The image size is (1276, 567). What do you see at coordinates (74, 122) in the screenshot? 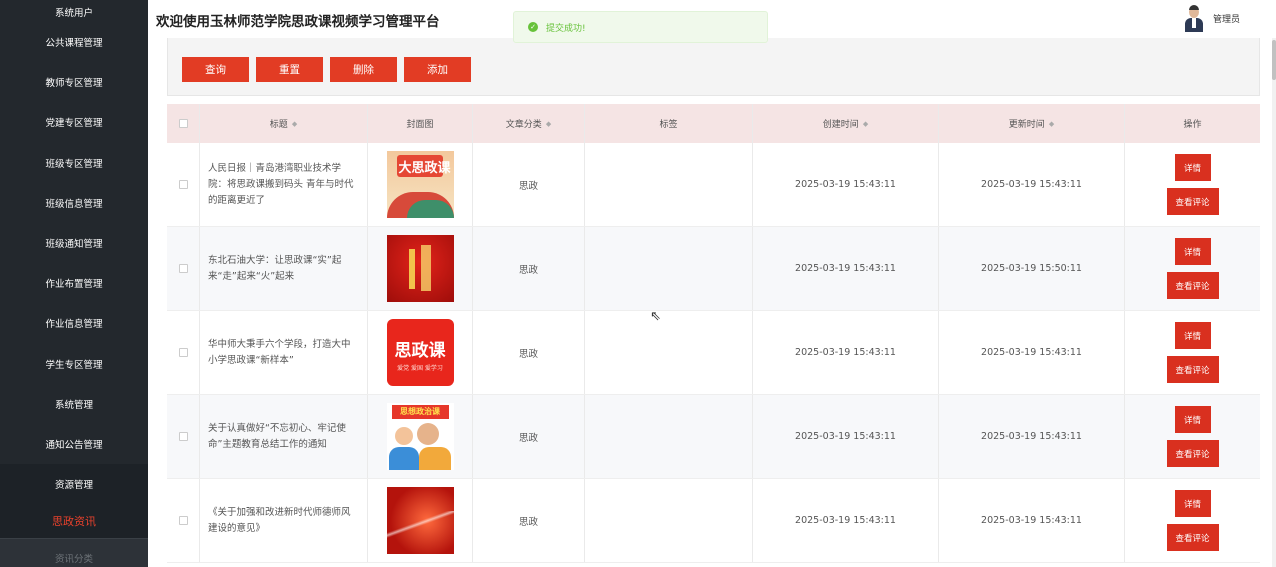
I see `sidebar-item-party-zone: 党建专区管理` at bounding box center [74, 122].